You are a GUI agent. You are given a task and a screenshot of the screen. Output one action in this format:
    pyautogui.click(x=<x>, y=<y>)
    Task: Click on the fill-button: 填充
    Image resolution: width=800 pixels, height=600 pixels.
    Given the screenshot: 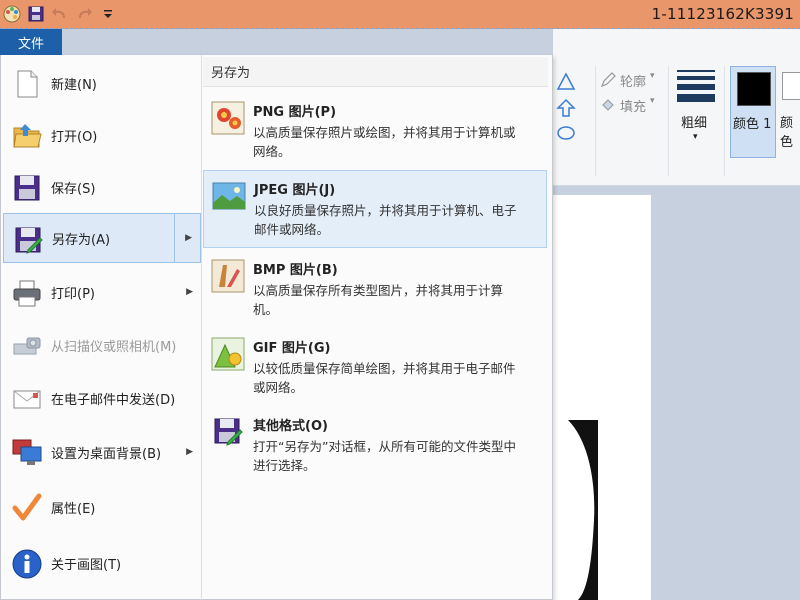 What is the action you would take?
    pyautogui.click(x=633, y=105)
    